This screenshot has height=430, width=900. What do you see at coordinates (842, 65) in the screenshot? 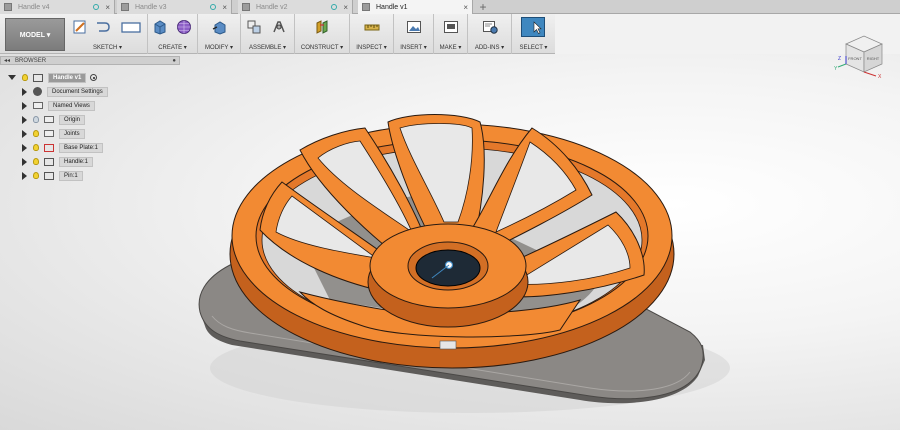
I see `y-axis-line` at bounding box center [842, 65].